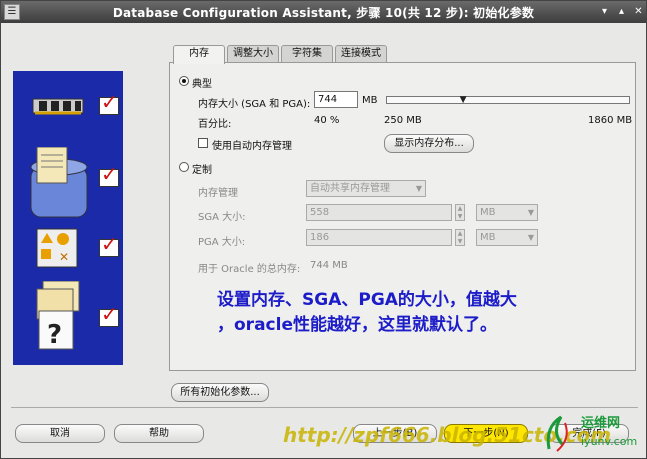 Image resolution: width=647 pixels, height=459 pixels. I want to click on total-memory-value: 744 MB, so click(329, 265).